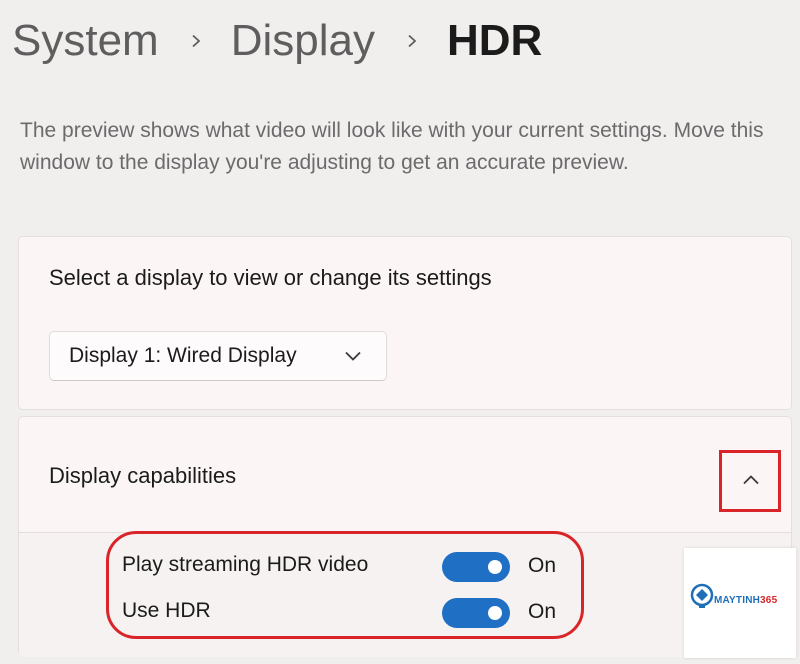 The image size is (800, 664). Describe the element at coordinates (85, 41) in the screenshot. I see `breadcrumb-item-system: System` at that location.